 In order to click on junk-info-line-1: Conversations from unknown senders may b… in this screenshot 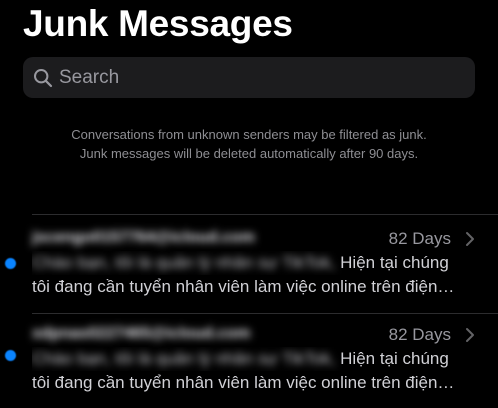, I will do `click(249, 134)`.